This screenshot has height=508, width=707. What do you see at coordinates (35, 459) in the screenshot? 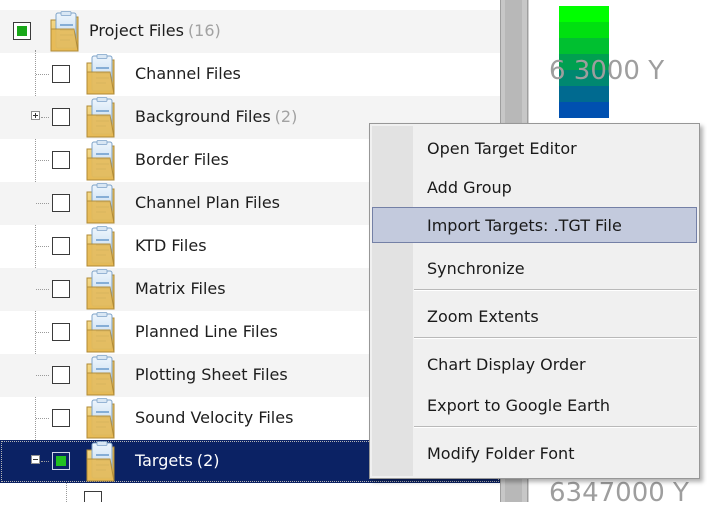
I see `collapse-minus-icon` at bounding box center [35, 459].